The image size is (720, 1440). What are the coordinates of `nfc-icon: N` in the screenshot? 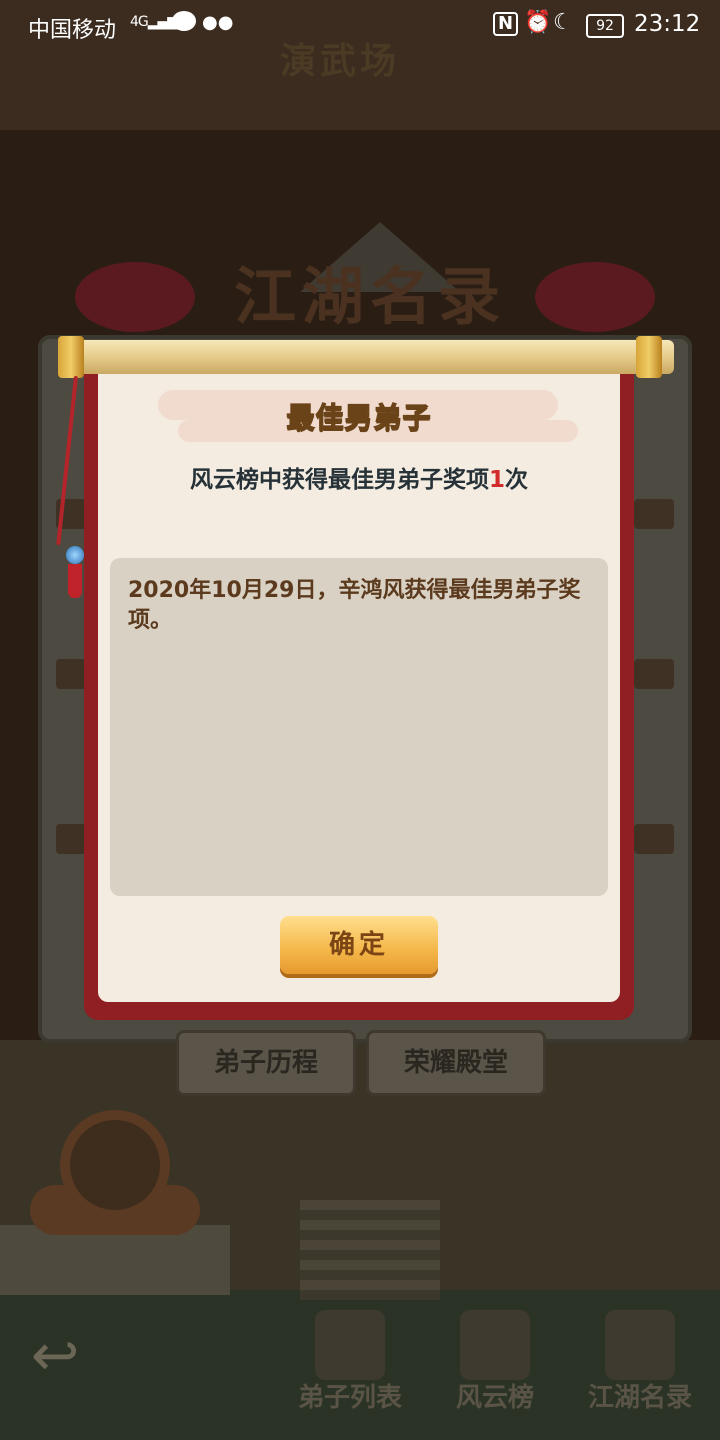 It's located at (506, 24).